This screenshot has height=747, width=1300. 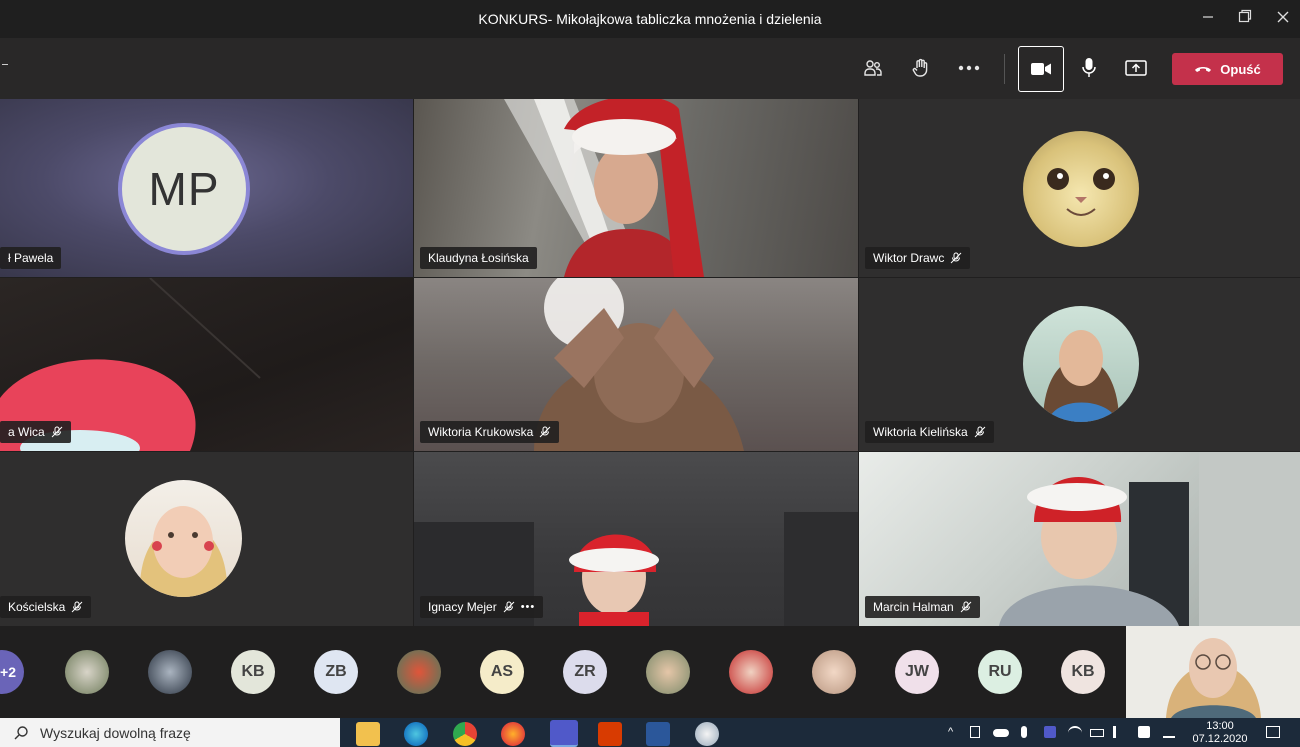 I want to click on clock-time: 13:00, so click(x=1220, y=726).